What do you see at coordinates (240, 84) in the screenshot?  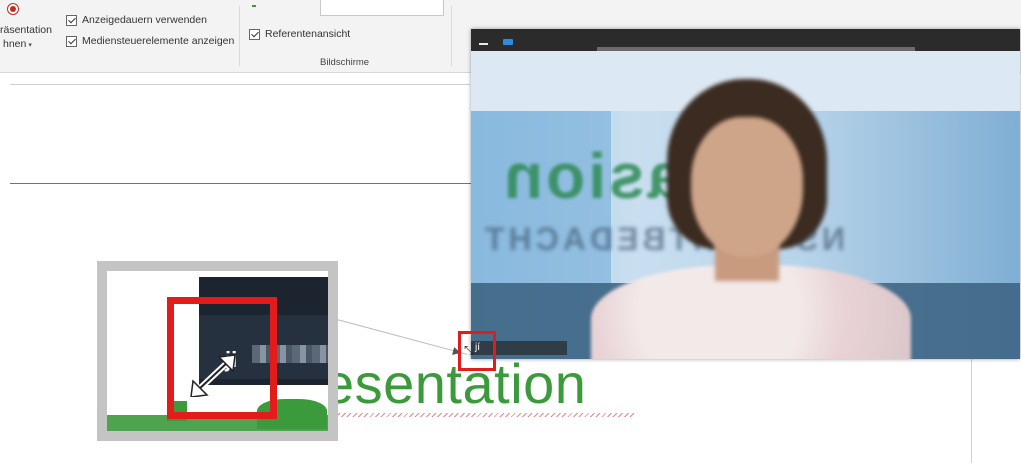 I see `slide-edge` at bounding box center [240, 84].